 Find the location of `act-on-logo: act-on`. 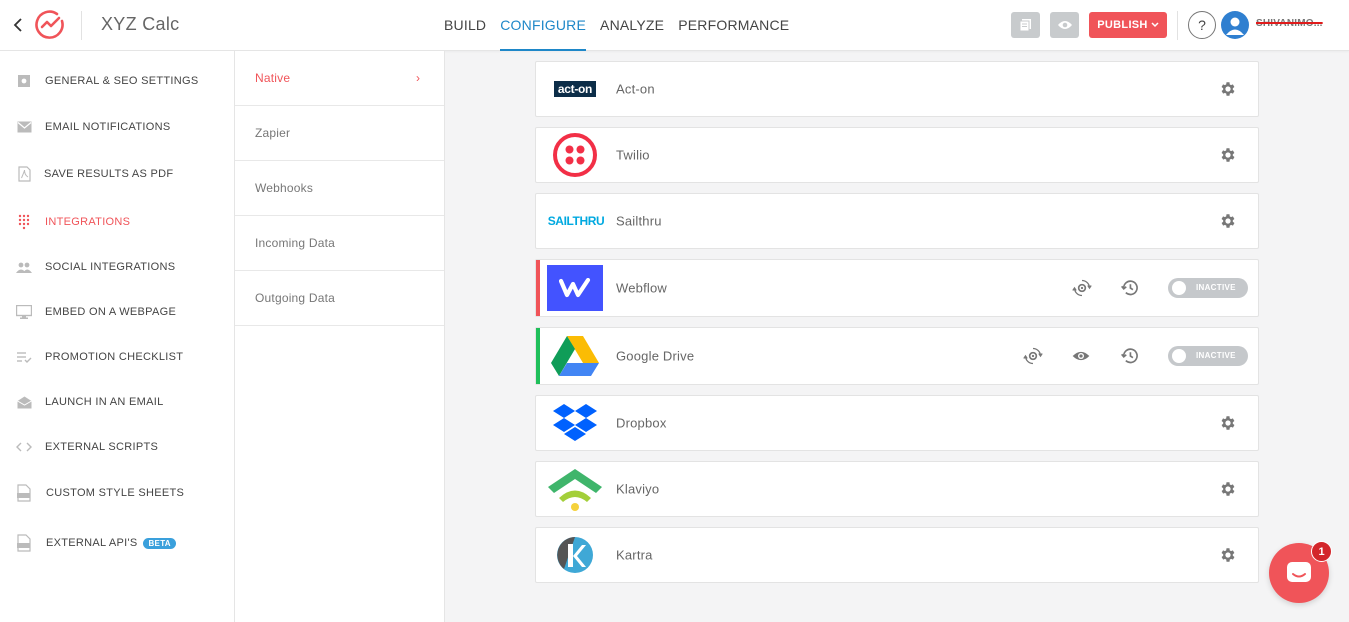

act-on-logo: act-on is located at coordinates (575, 89).